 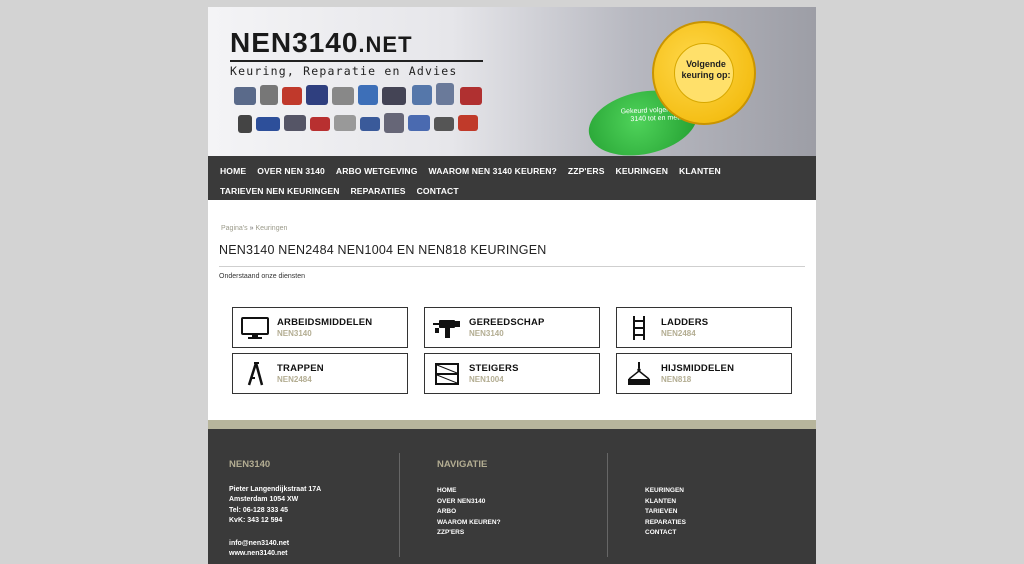 What do you see at coordinates (378, 191) in the screenshot?
I see `nav-reparaties: REPARATIES` at bounding box center [378, 191].